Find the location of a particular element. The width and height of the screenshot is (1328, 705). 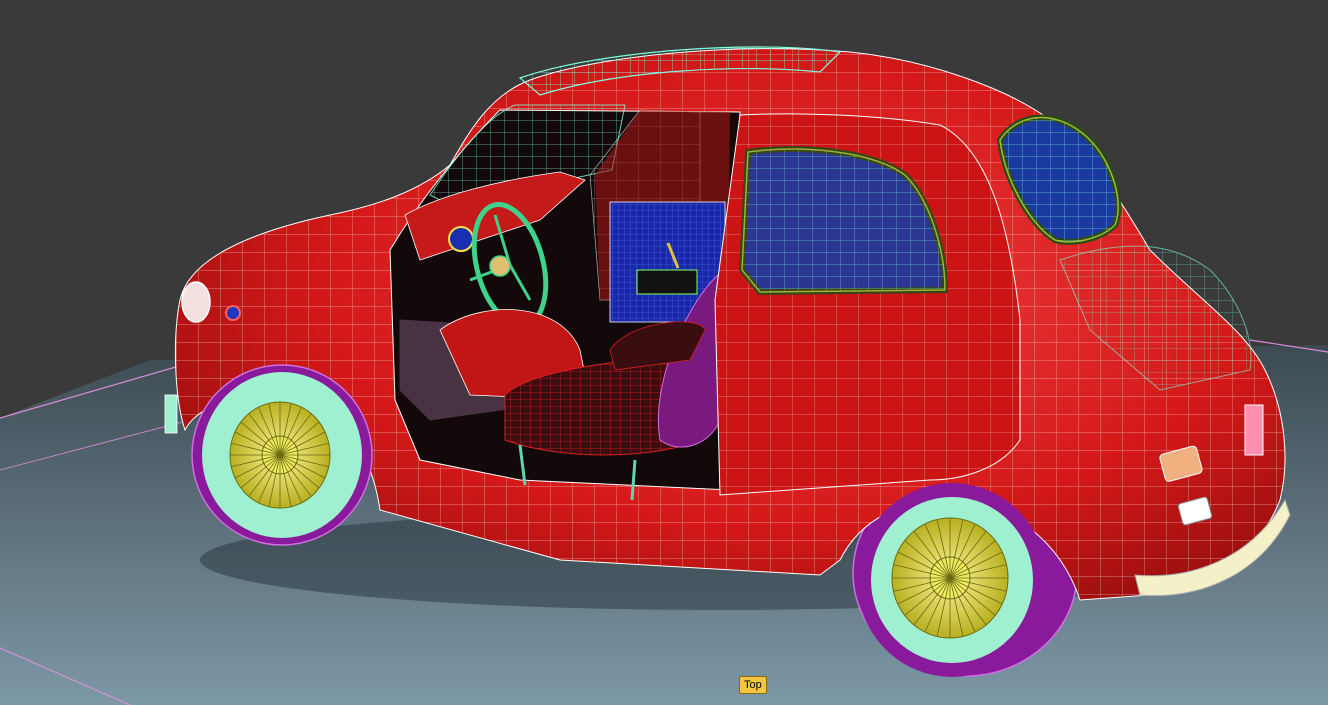

speedometer is located at coordinates (461, 239).